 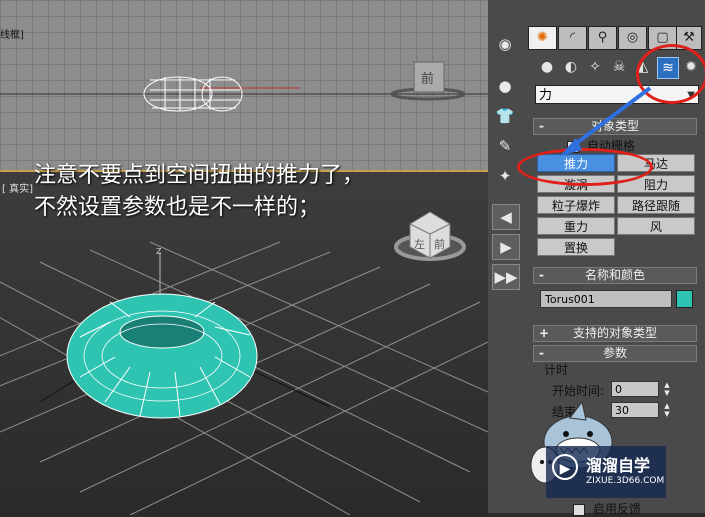 I want to click on object-name-field: Torus001, so click(x=606, y=299).